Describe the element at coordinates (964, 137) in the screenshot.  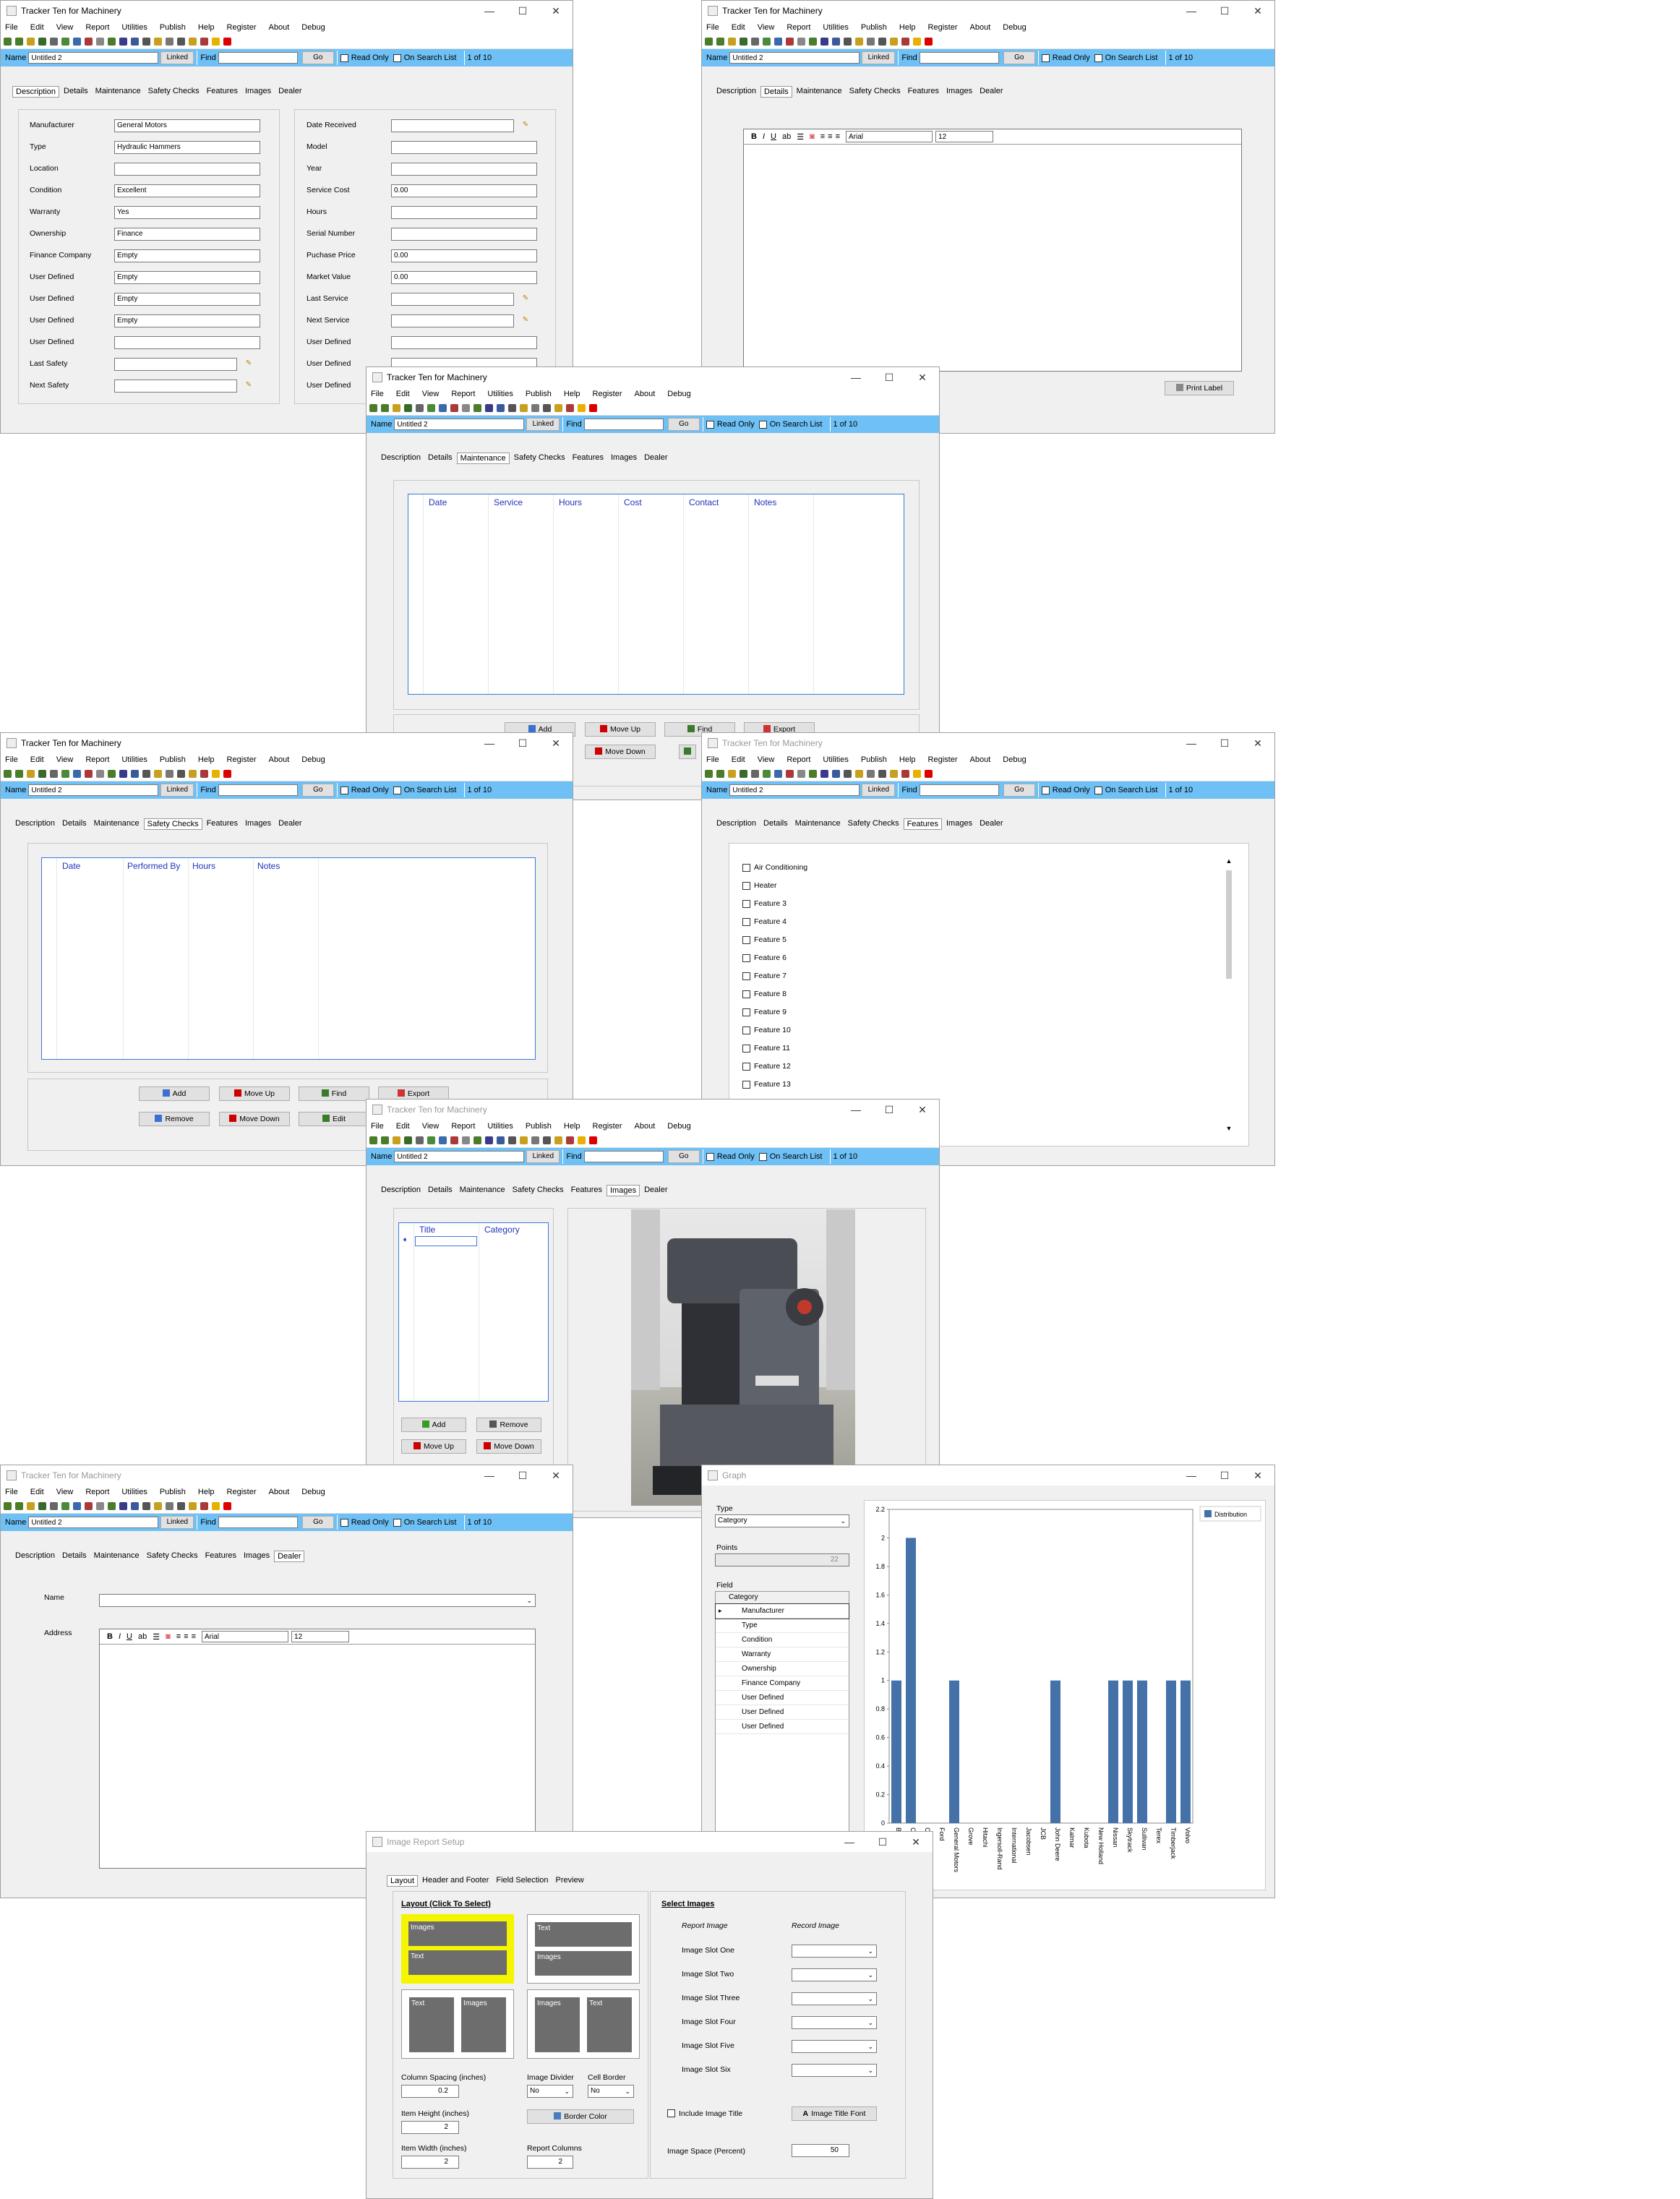
I see `size-select: 12` at that location.